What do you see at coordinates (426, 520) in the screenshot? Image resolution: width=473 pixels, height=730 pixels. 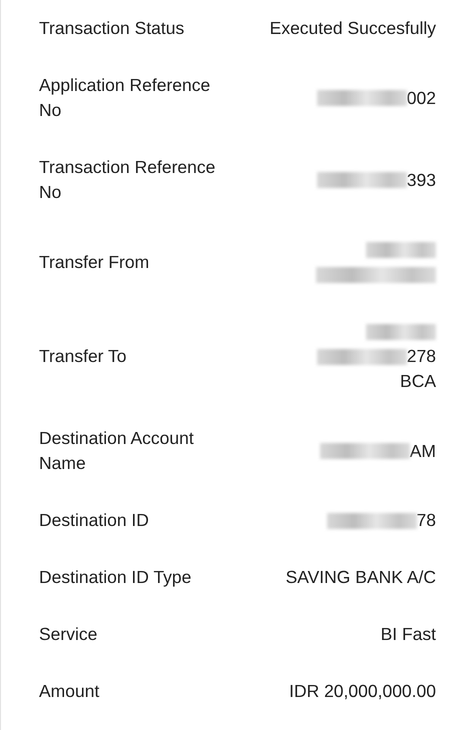 I see `field-value: 78` at bounding box center [426, 520].